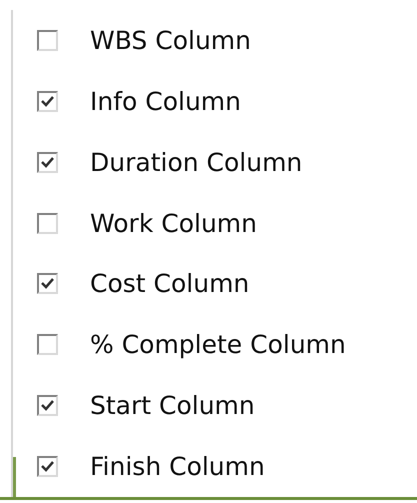 The image size is (417, 503). Describe the element at coordinates (170, 40) in the screenshot. I see `option-label: WBS Column` at that location.